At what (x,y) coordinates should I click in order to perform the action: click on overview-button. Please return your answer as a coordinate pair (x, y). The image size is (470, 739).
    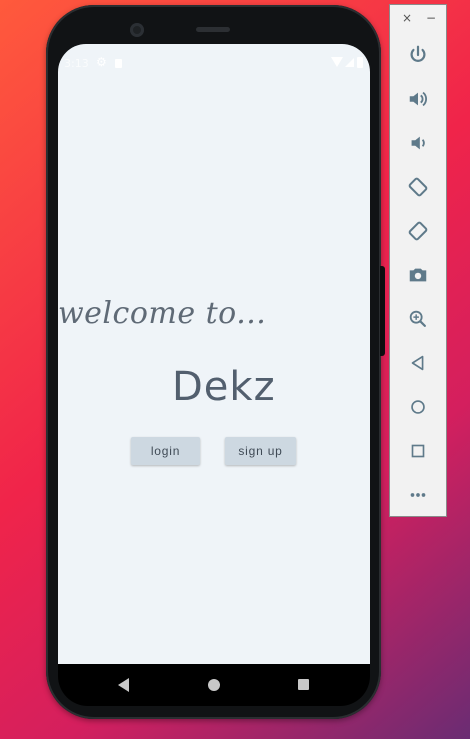
    Looking at the image, I should click on (418, 451).